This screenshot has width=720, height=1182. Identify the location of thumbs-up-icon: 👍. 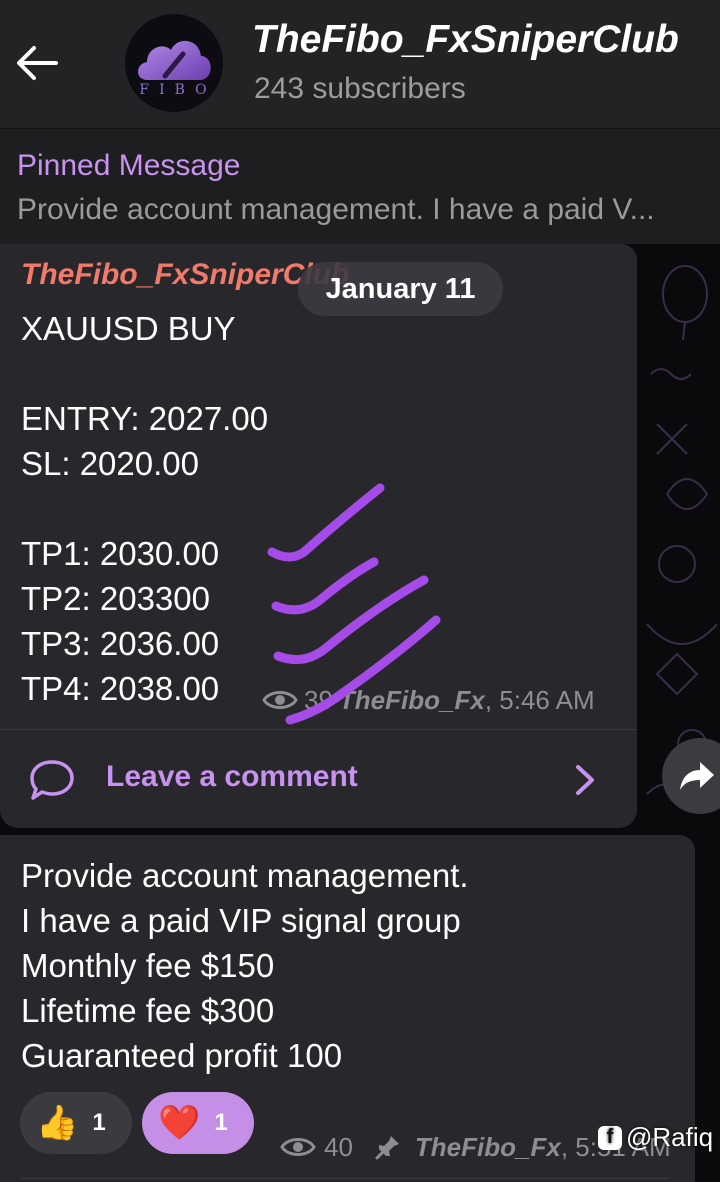
(57, 1123).